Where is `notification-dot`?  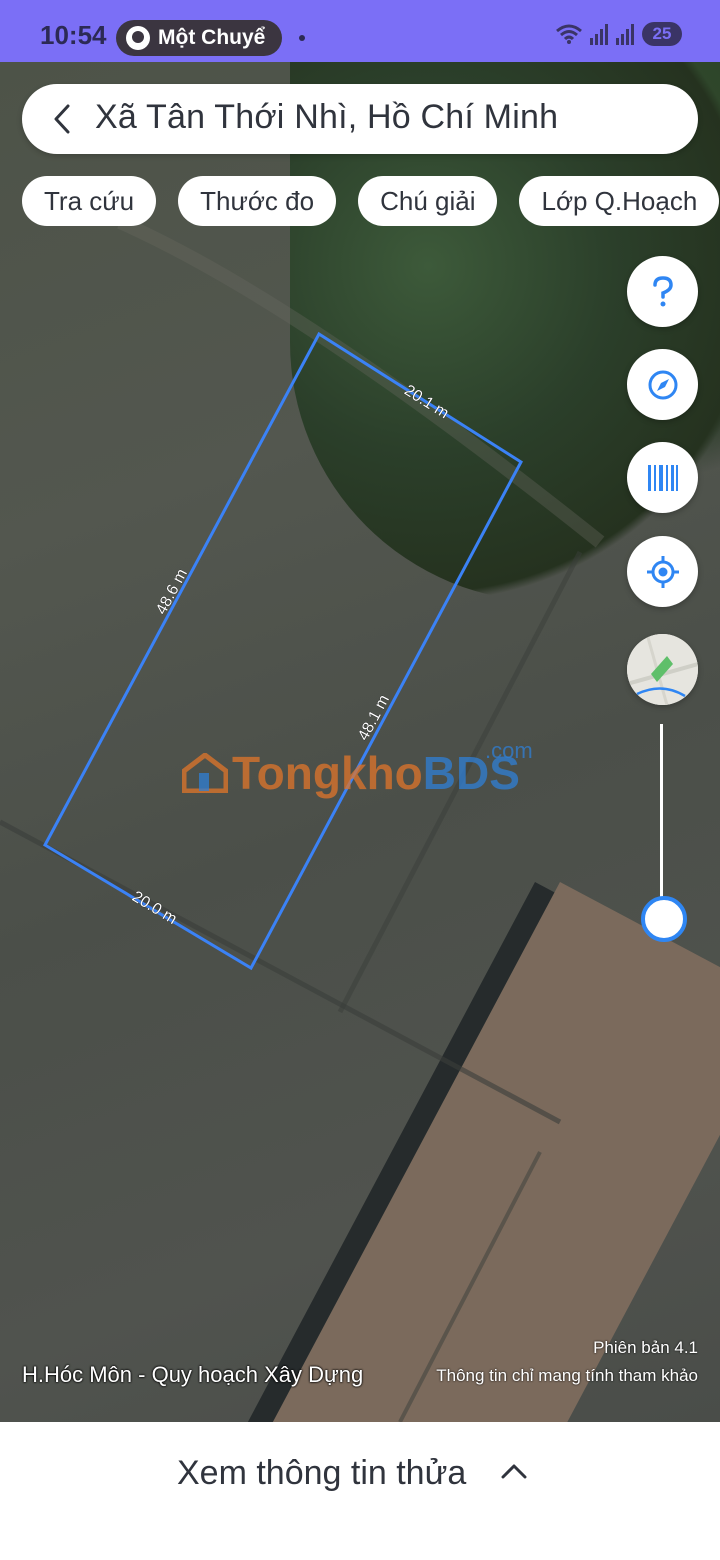 notification-dot is located at coordinates (302, 38).